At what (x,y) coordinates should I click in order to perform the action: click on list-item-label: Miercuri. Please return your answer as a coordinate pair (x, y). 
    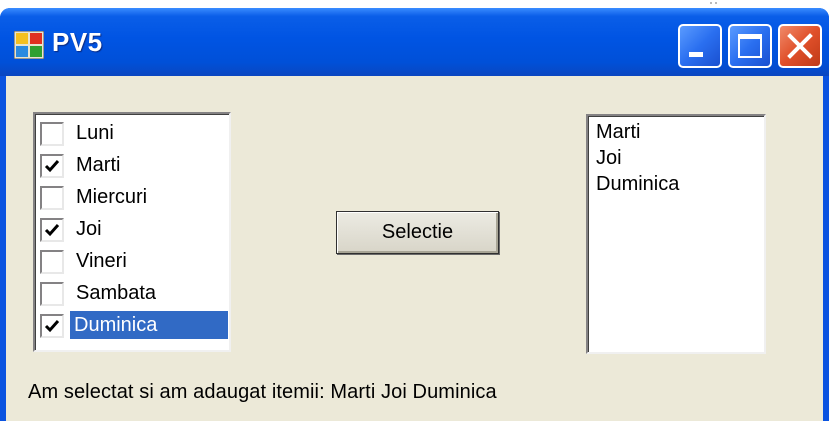
    Looking at the image, I should click on (112, 197).